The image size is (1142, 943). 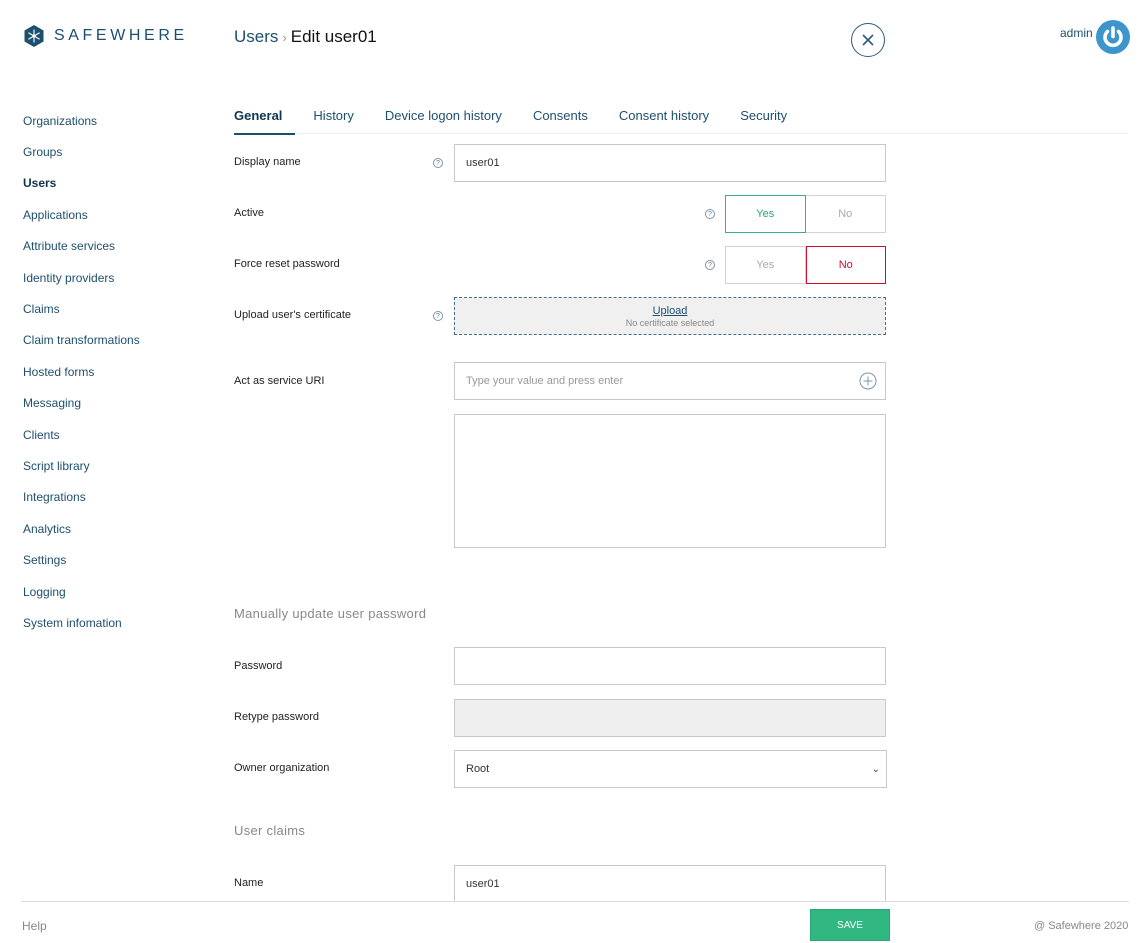 What do you see at coordinates (258, 666) in the screenshot?
I see `password-label: Password` at bounding box center [258, 666].